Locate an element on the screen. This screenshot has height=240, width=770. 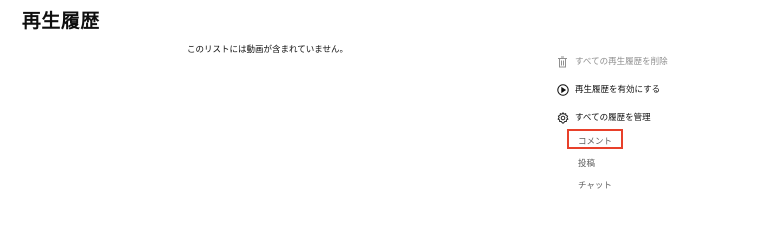
page-title: 再生履歴 is located at coordinates (61, 21).